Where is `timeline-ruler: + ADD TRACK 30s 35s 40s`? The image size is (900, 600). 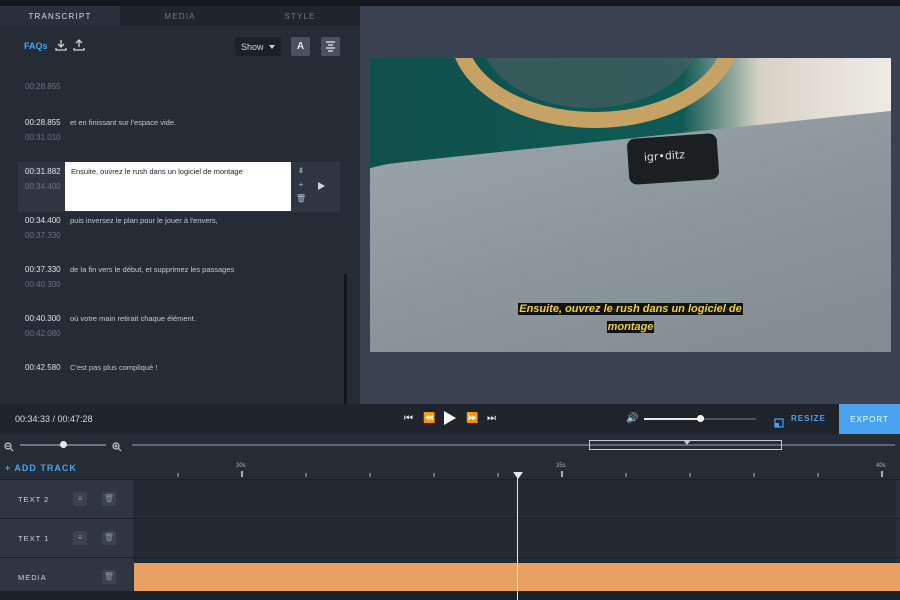
timeline-ruler: + ADD TRACK 30s 35s 40s is located at coordinates (450, 468).